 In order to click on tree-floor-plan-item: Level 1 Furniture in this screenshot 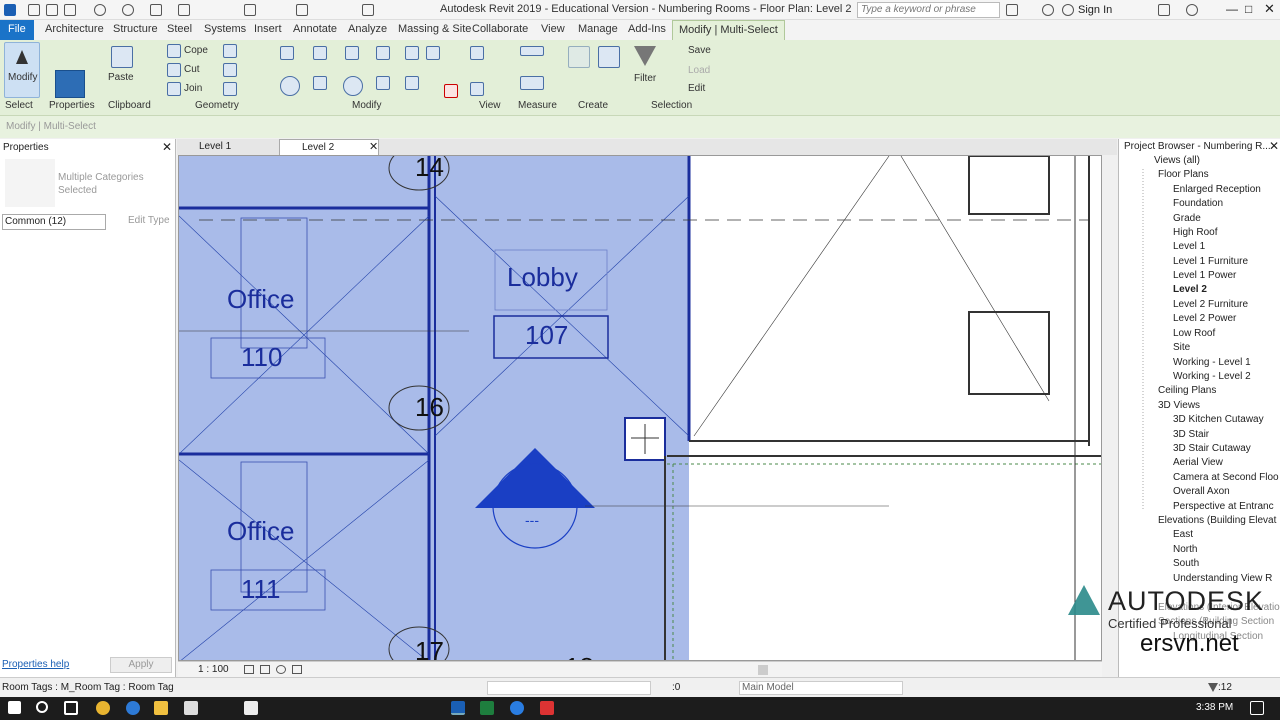, I will do `click(1210, 261)`.